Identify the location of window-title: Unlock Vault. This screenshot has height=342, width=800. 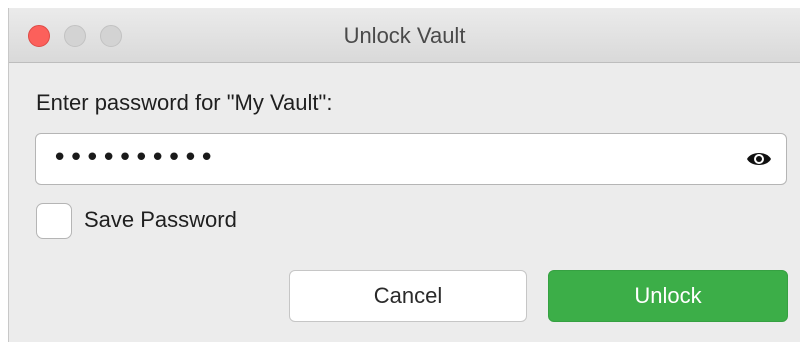
(404, 35).